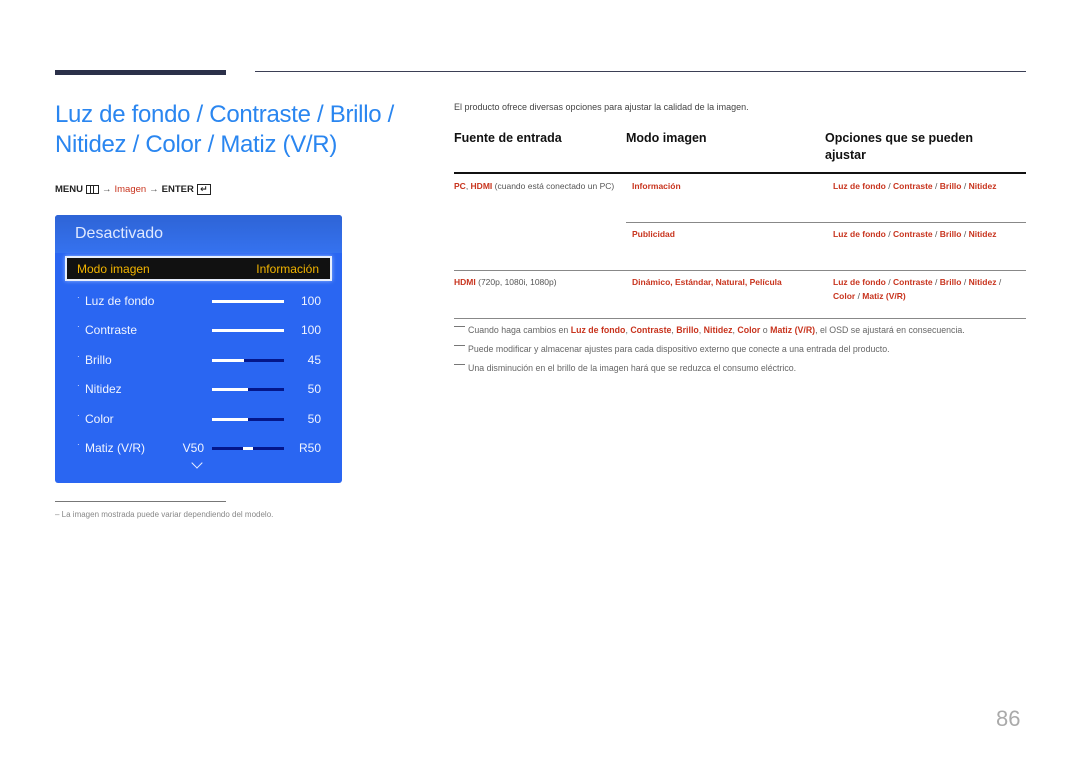 The width and height of the screenshot is (1080, 763). I want to click on cell-mode: Dinámico, Estándar, Natural, Película, so click(707, 282).